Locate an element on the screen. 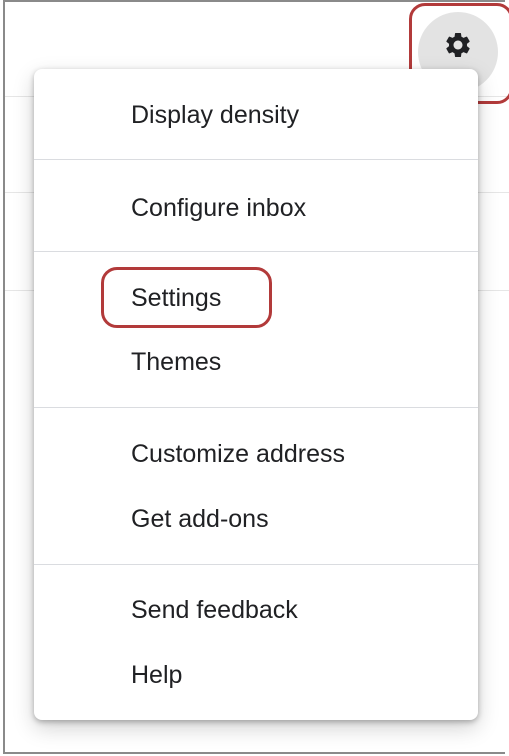 This screenshot has width=509, height=756. menu-item-get-add-ons: Get add-ons is located at coordinates (200, 519).